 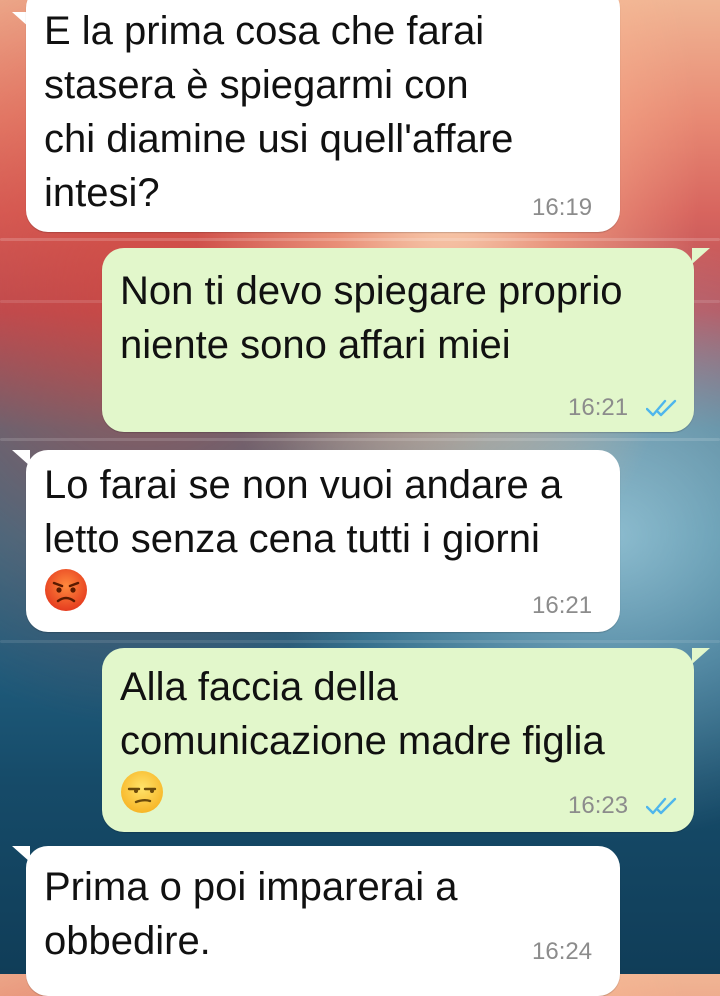 I want to click on message-timestamp: 16:24, so click(x=562, y=951).